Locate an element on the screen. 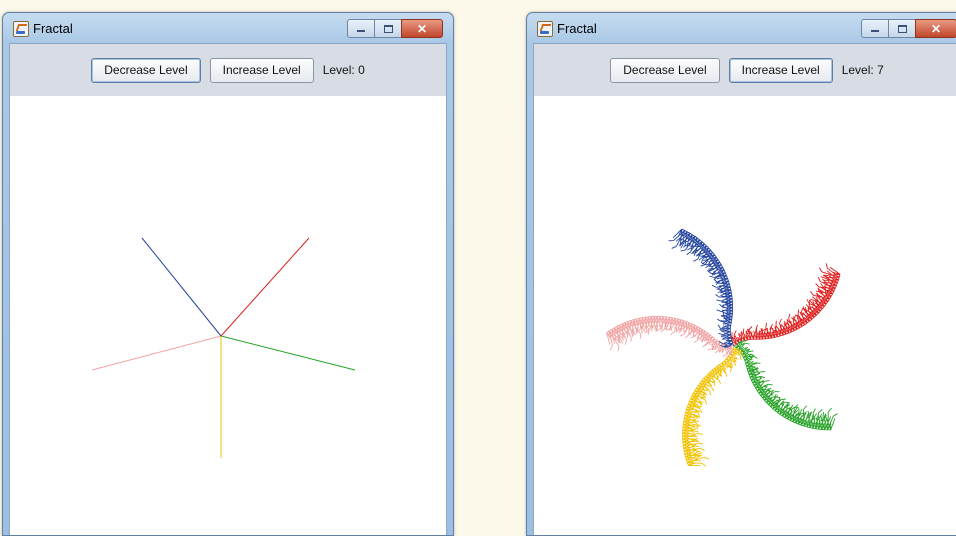  toolbar: Decrease Level Increase Level Level: 7 is located at coordinates (745, 70).